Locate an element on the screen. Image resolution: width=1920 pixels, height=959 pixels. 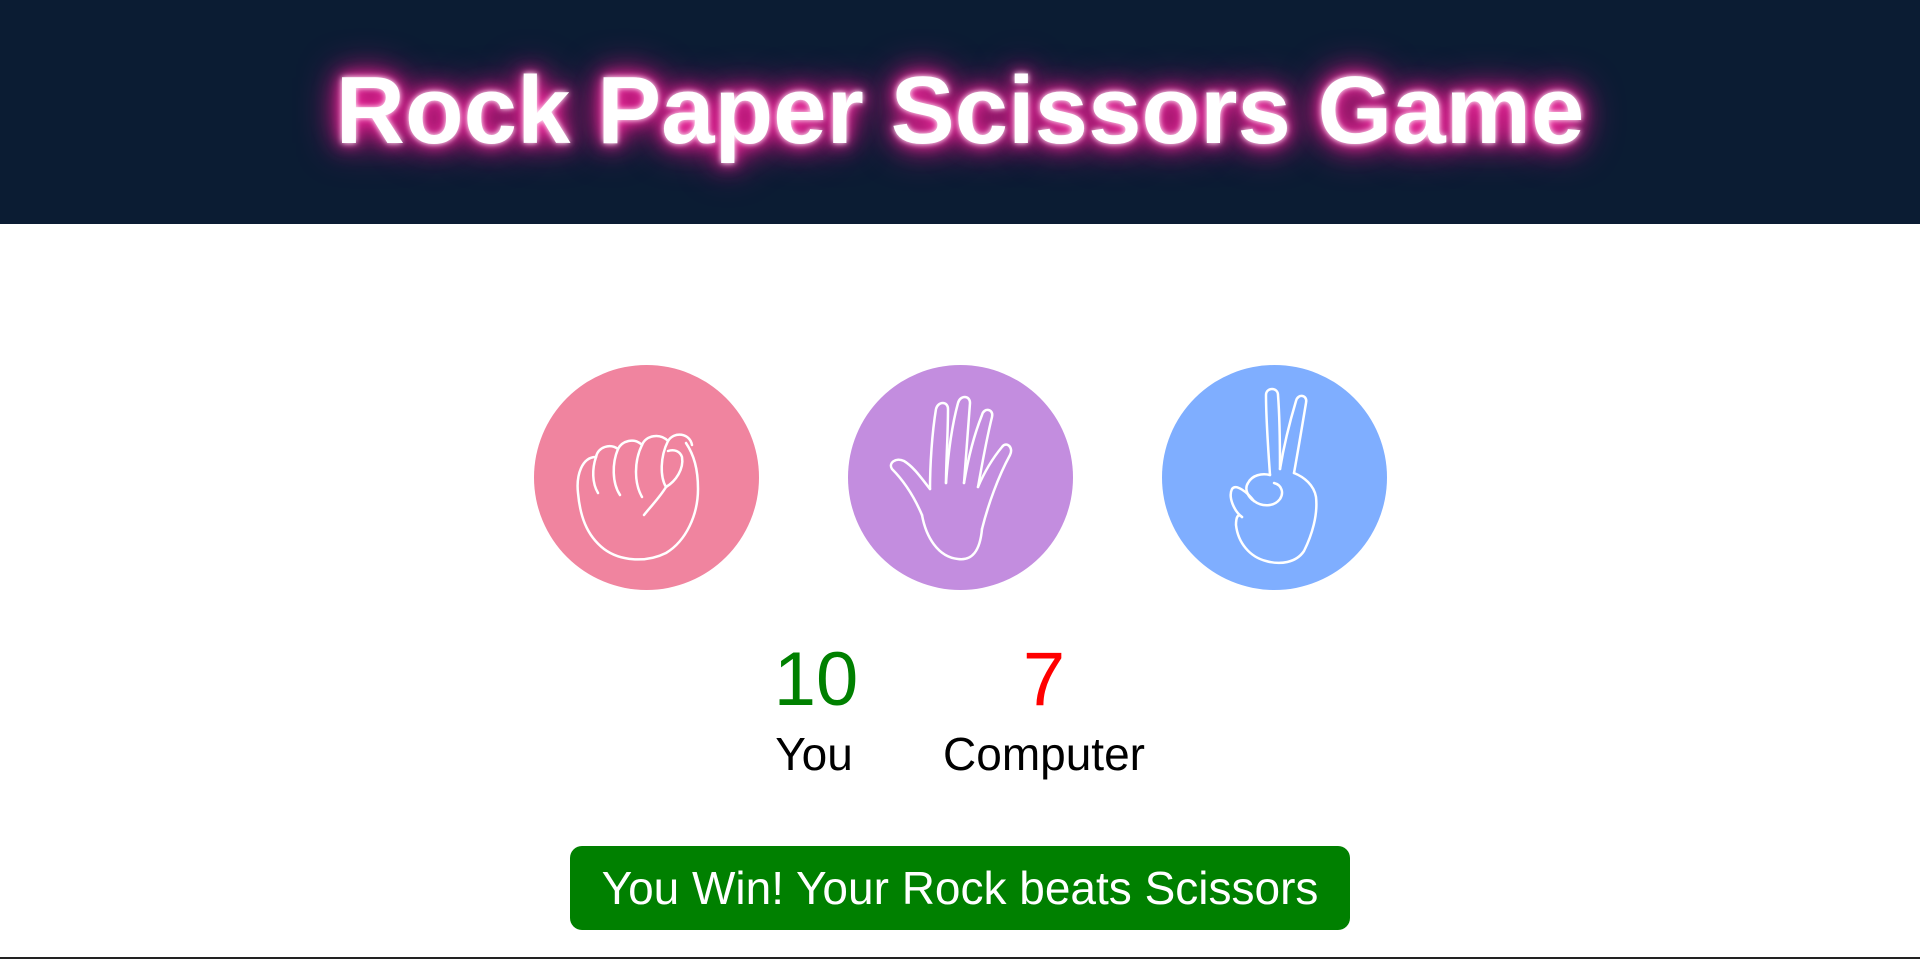
scissors-button is located at coordinates (1274, 477).